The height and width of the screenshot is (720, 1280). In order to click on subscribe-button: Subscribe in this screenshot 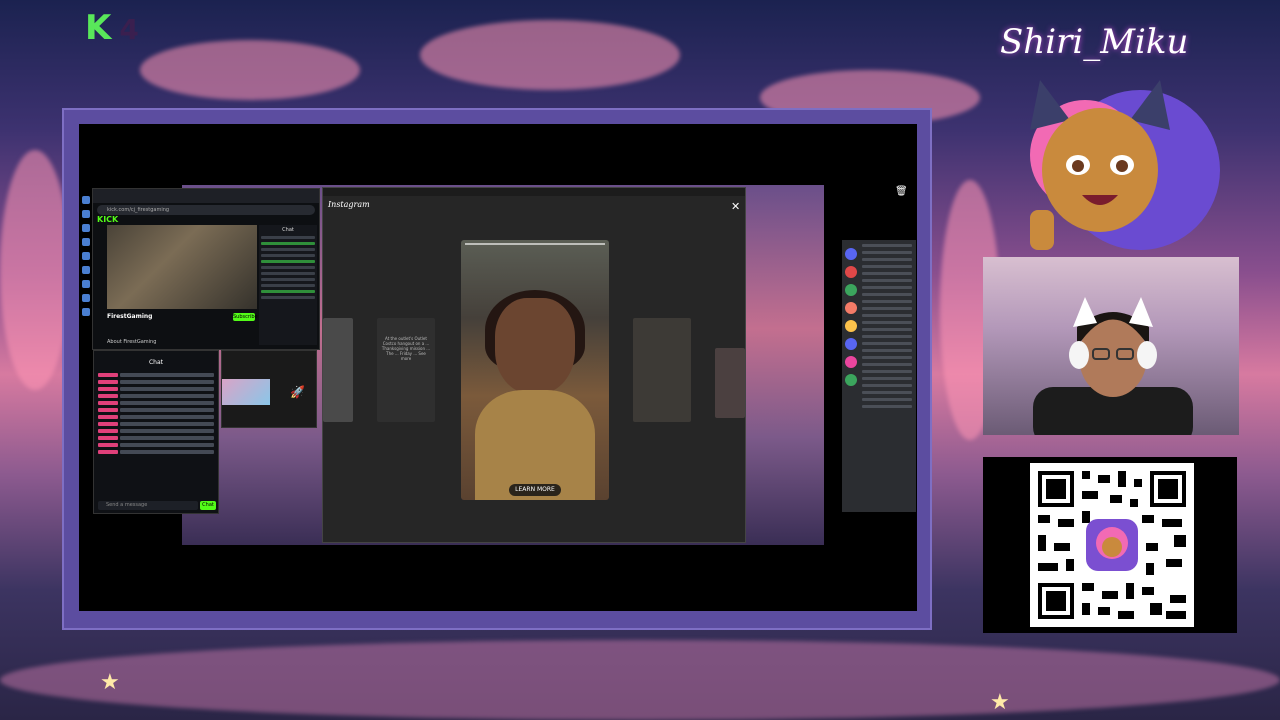, I will do `click(245, 317)`.